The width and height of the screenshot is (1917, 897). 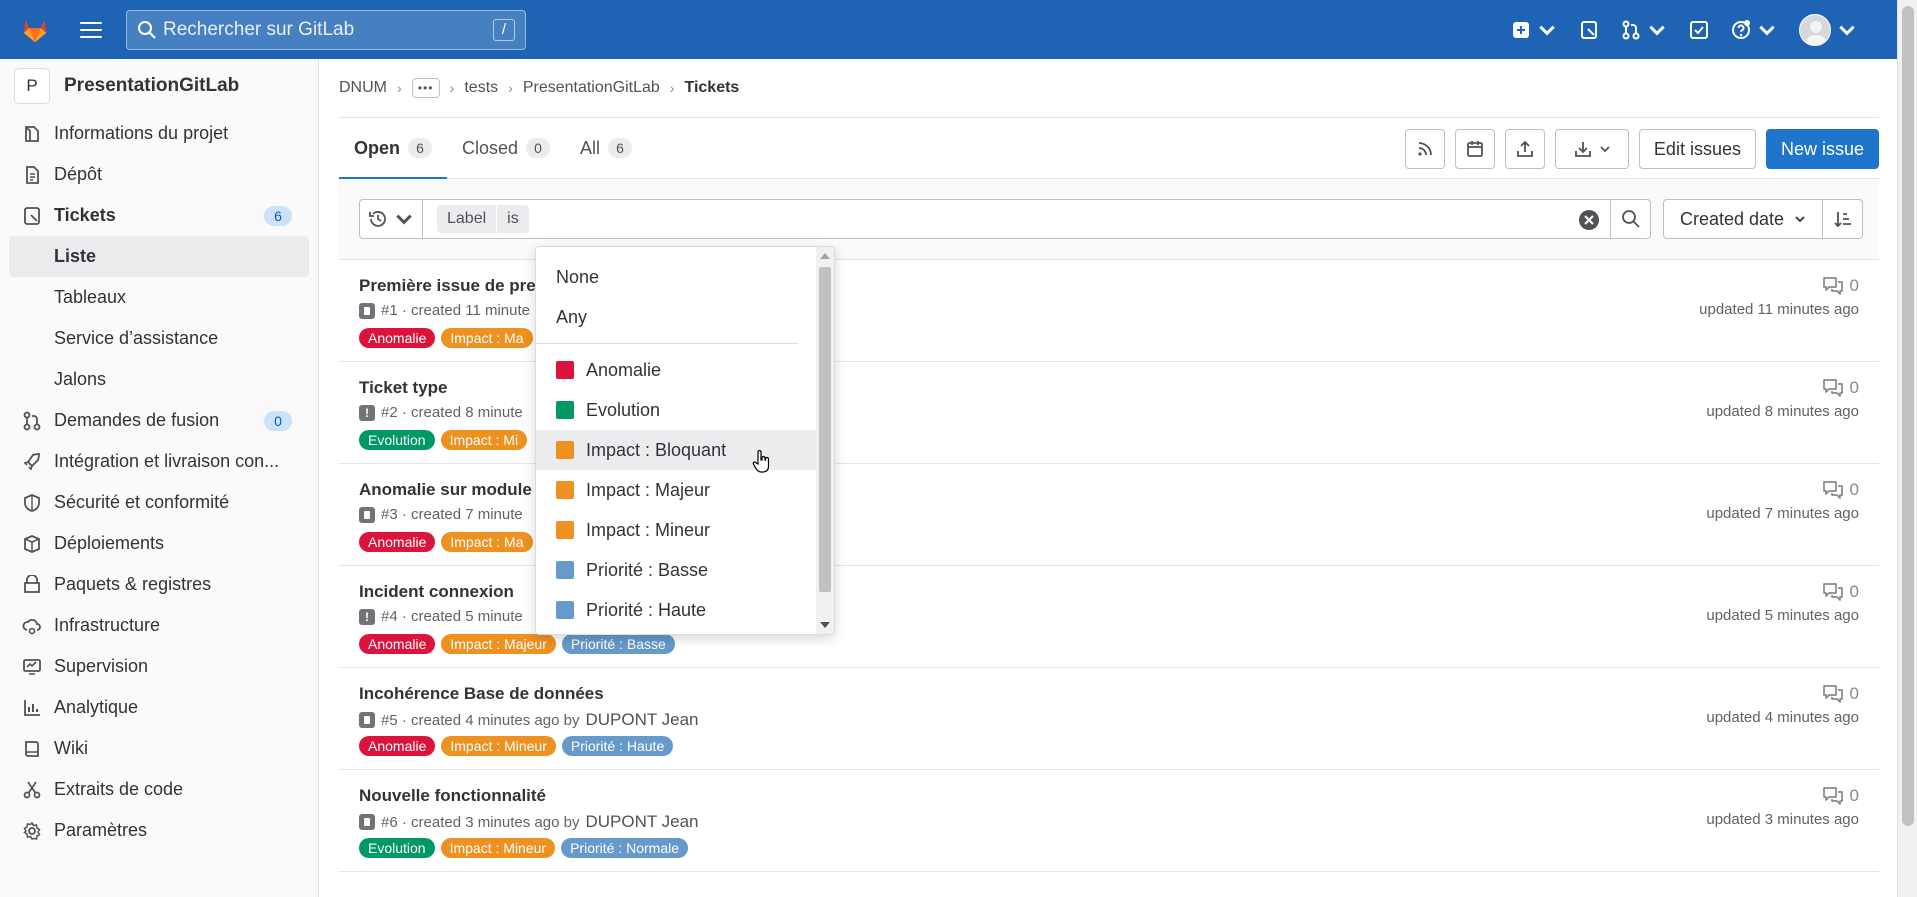 I want to click on create-new-button, so click(x=1534, y=30).